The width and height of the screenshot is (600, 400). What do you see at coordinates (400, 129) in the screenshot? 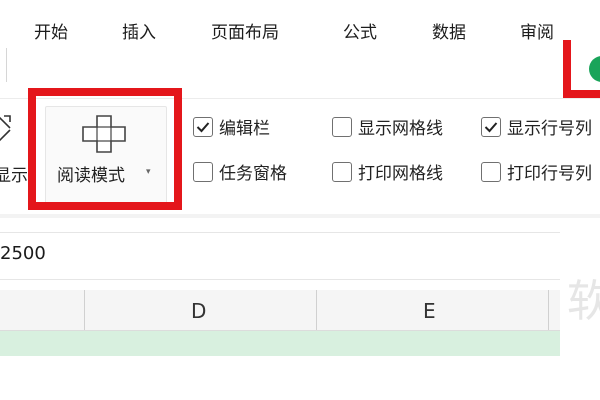
I see `checkbox-label: 显示网格线` at bounding box center [400, 129].